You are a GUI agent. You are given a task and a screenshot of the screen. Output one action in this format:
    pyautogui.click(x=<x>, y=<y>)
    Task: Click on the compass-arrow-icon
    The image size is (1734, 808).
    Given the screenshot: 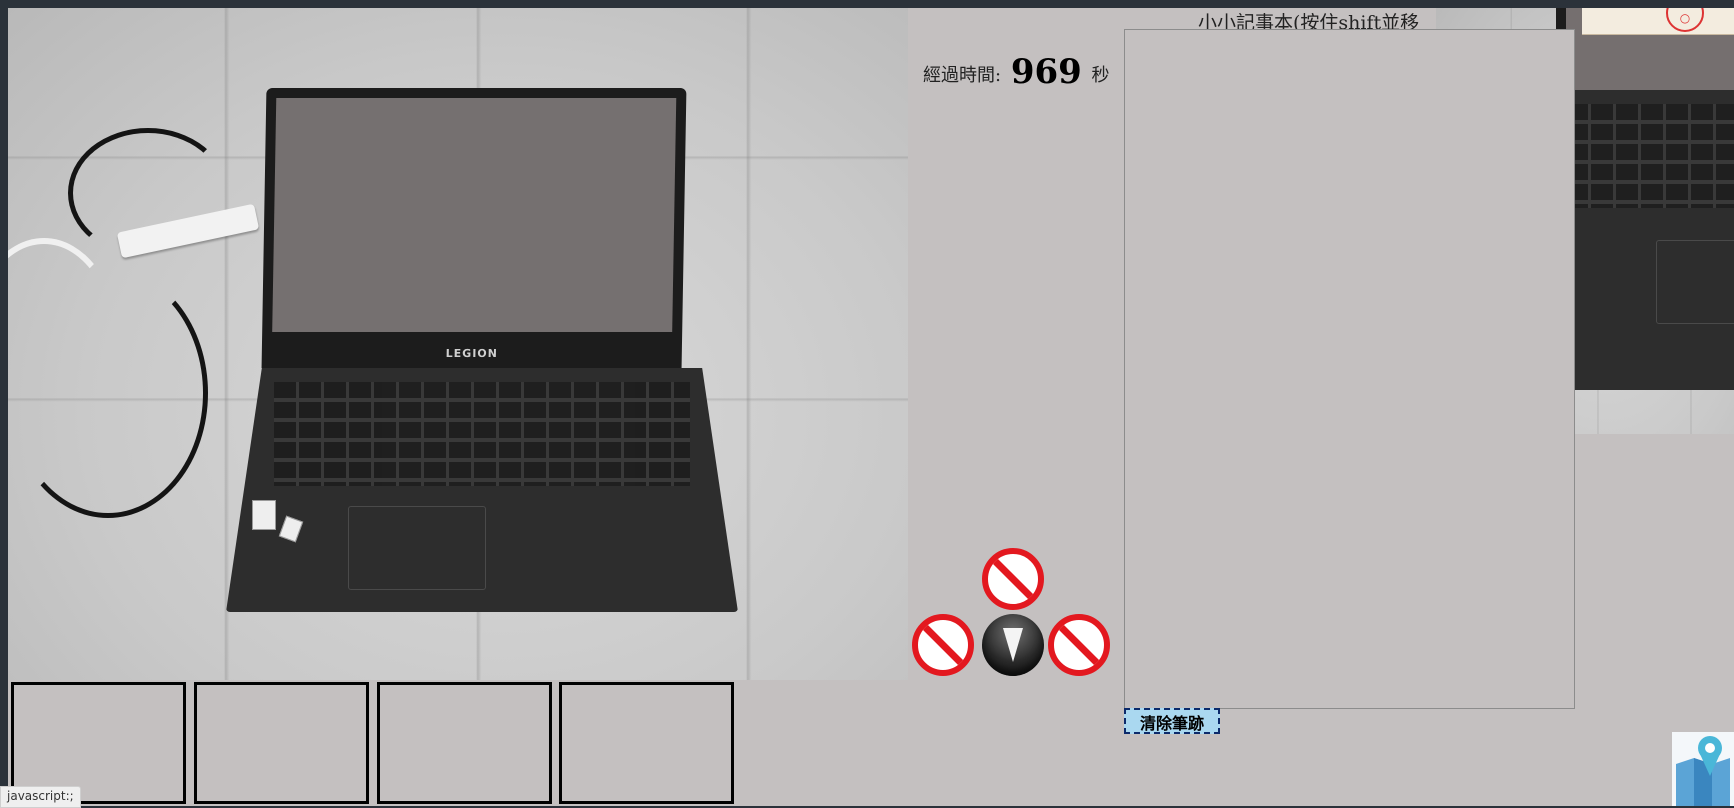 What is the action you would take?
    pyautogui.click(x=1013, y=645)
    